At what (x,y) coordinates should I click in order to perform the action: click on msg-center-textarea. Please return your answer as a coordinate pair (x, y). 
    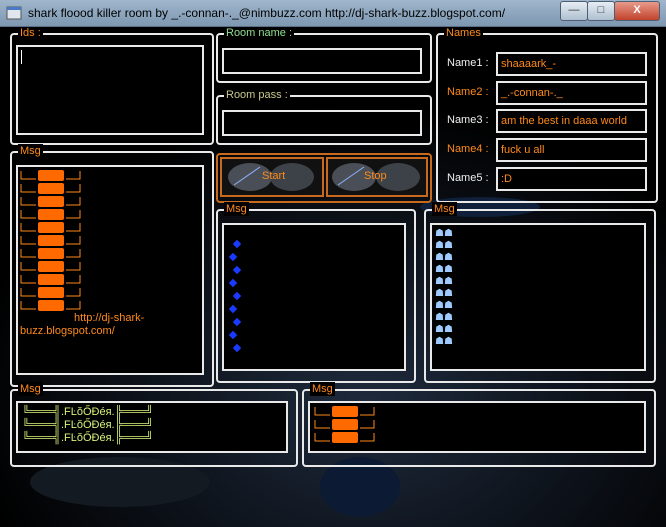
    Looking at the image, I should click on (314, 297).